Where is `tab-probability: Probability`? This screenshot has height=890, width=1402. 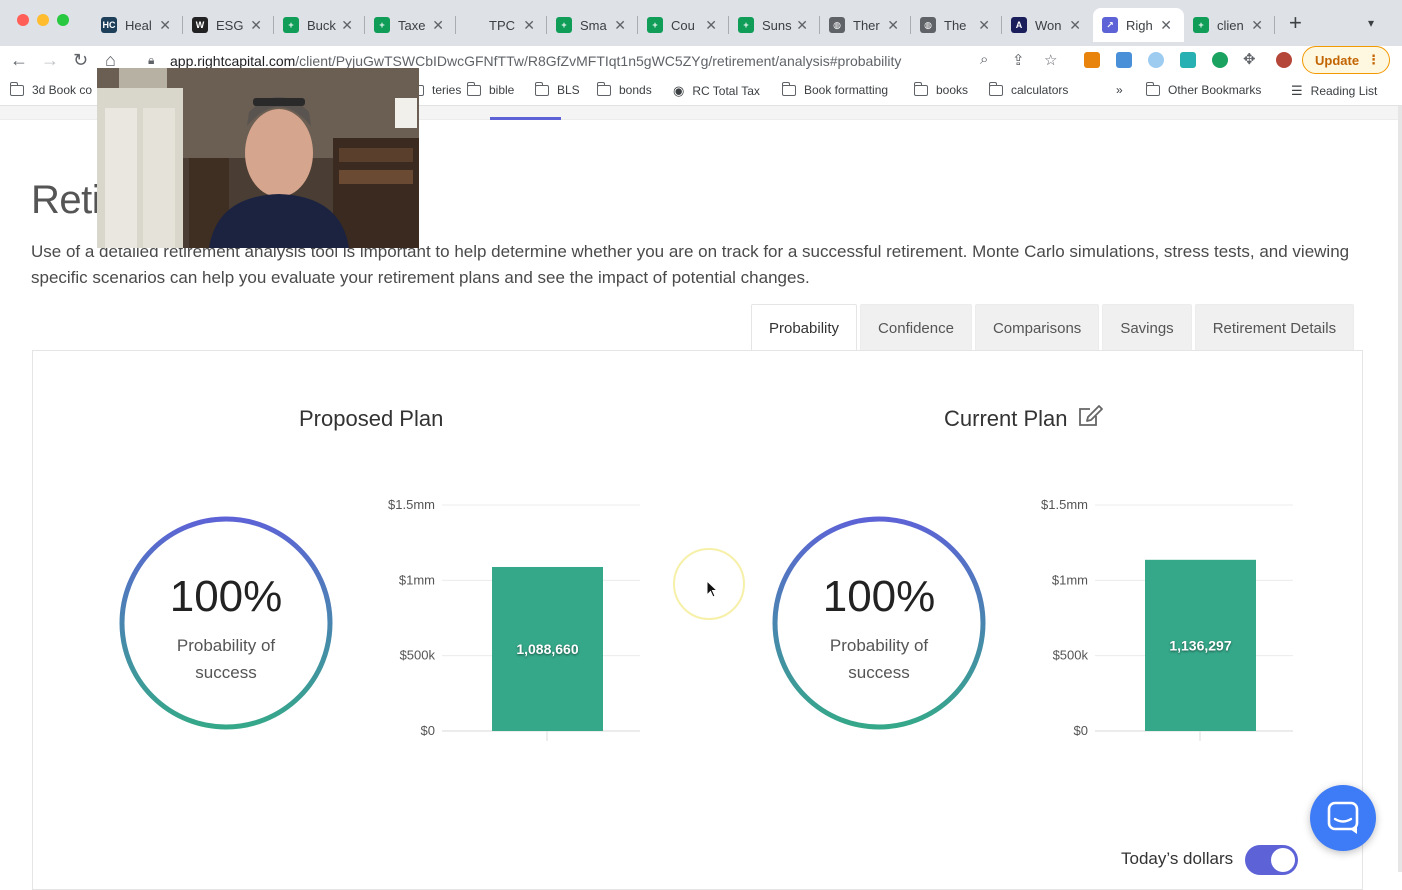 tab-probability: Probability is located at coordinates (804, 328).